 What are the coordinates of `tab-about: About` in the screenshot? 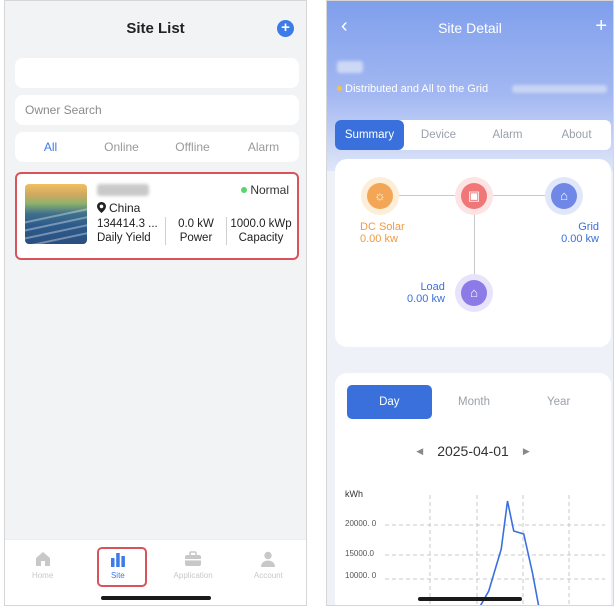 It's located at (576, 135).